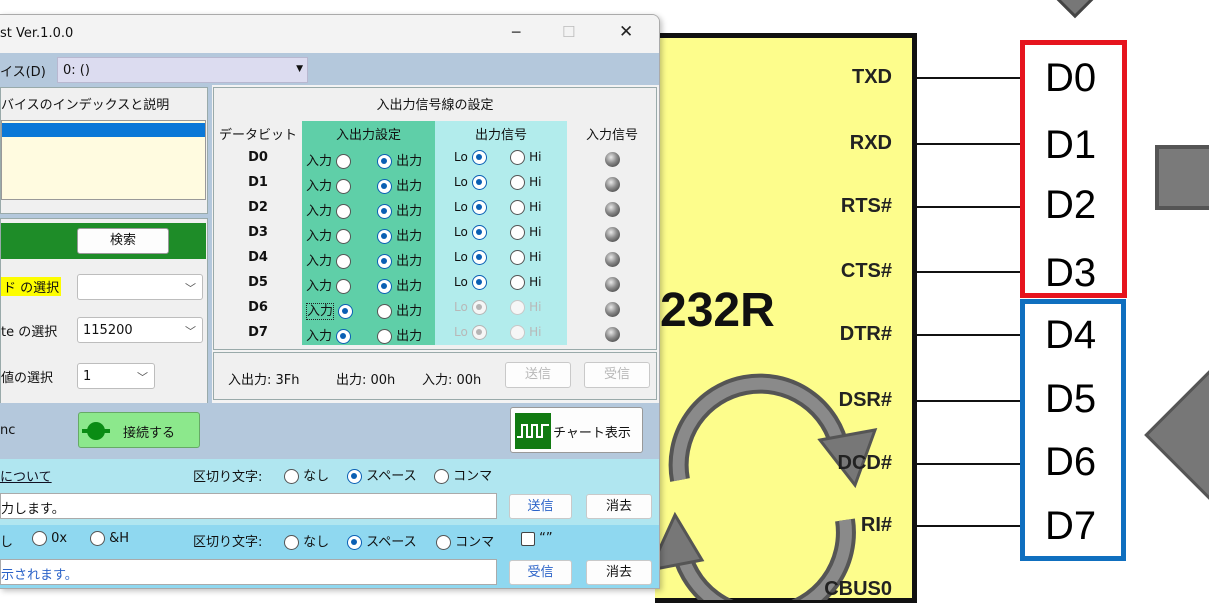 The image size is (1209, 603). I want to click on send-comma-radio, so click(441, 476).